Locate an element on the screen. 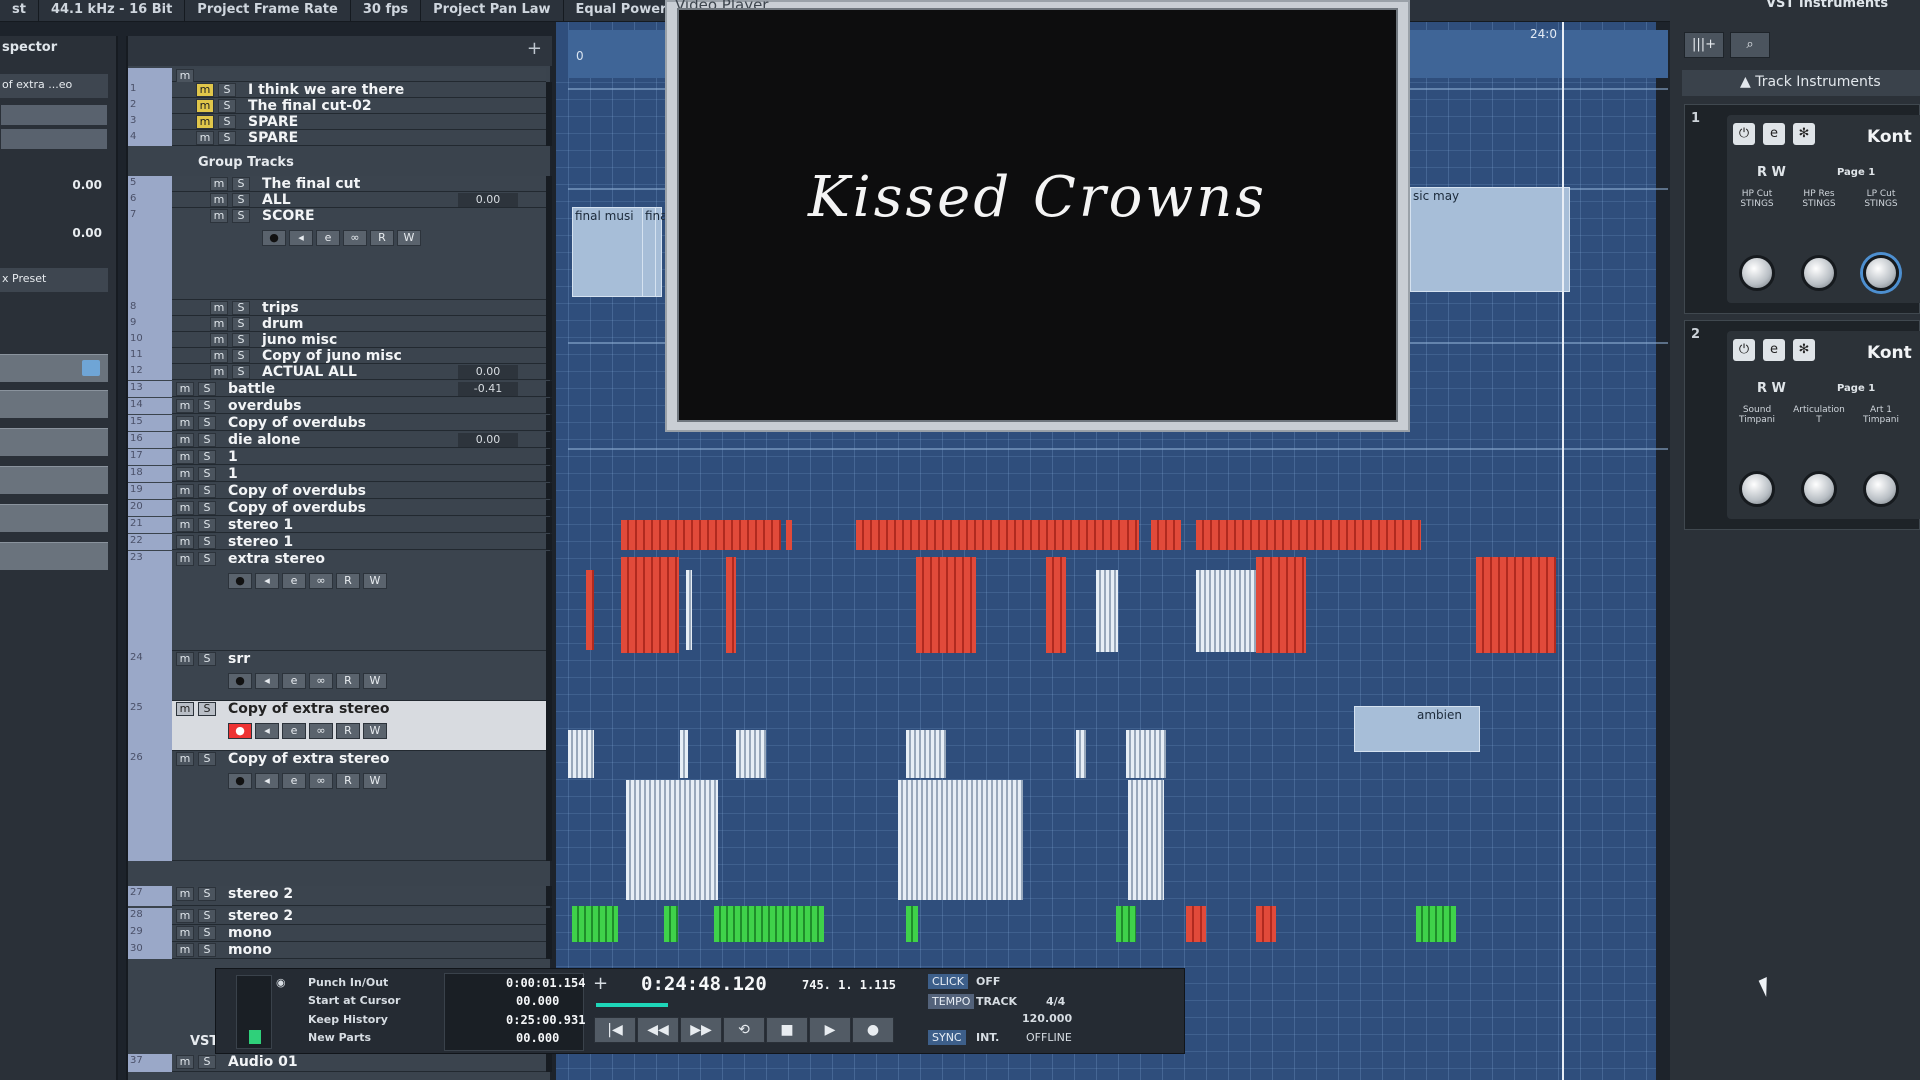 Image resolution: width=1920 pixels, height=1080 pixels. settings-icon: ✻ is located at coordinates (1804, 350).